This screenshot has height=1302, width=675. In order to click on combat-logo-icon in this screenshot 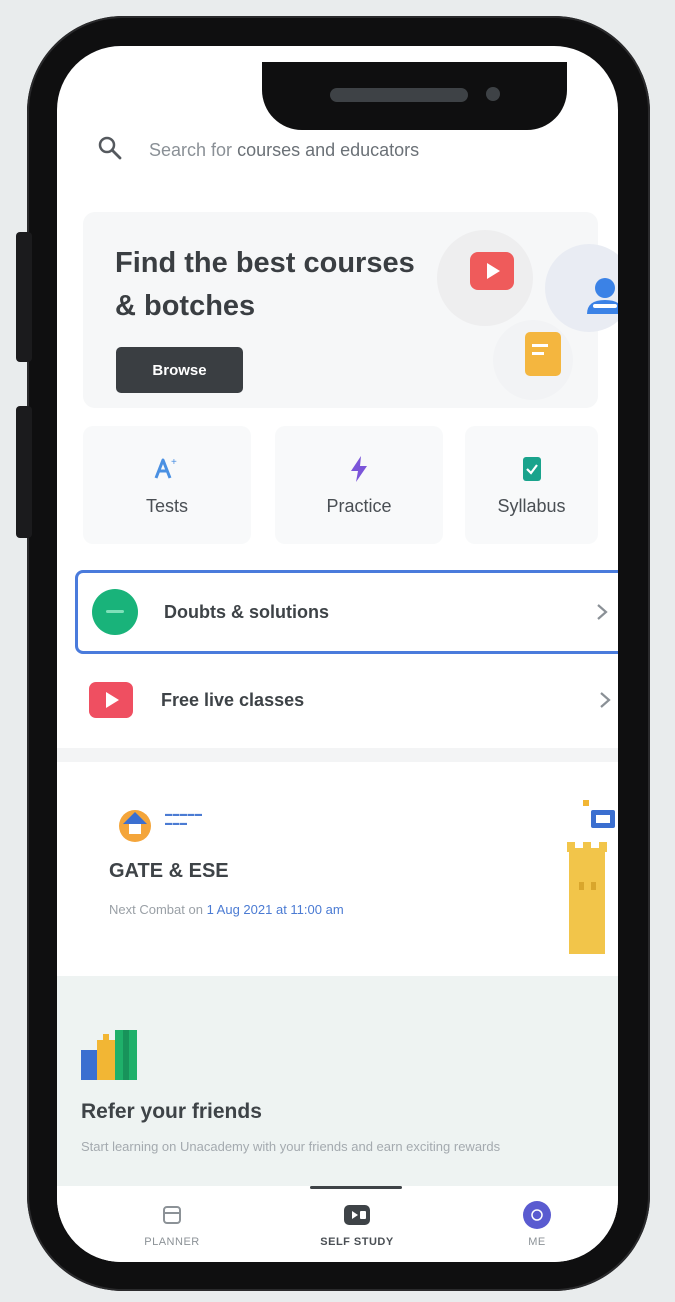, I will do `click(135, 826)`.